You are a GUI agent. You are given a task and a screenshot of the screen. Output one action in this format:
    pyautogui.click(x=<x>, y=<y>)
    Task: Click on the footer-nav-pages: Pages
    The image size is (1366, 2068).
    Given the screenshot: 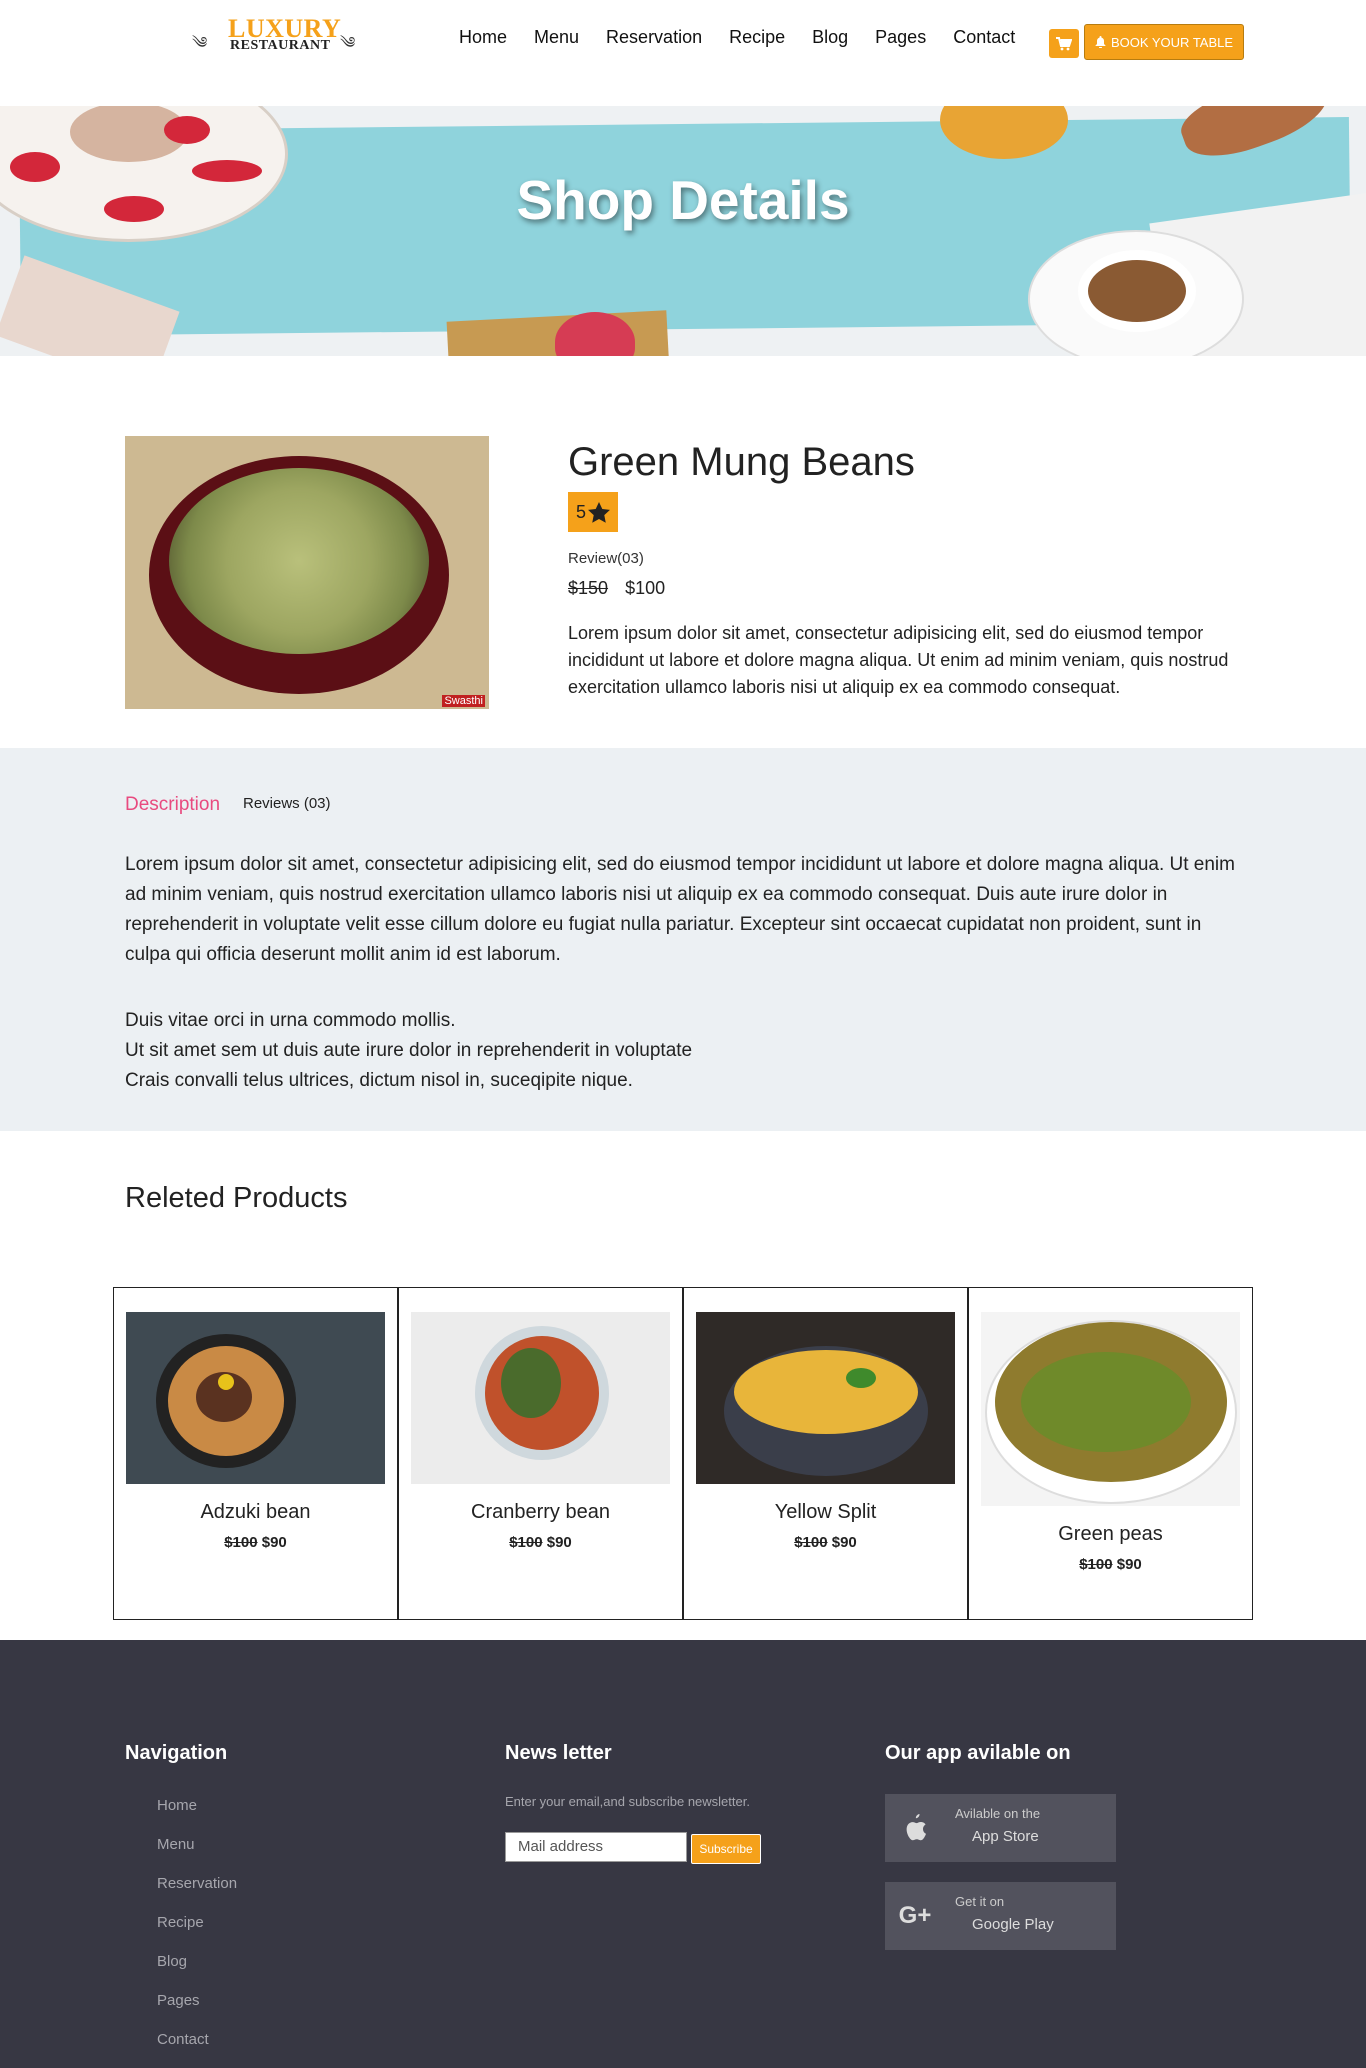 What is the action you would take?
    pyautogui.click(x=197, y=2010)
    